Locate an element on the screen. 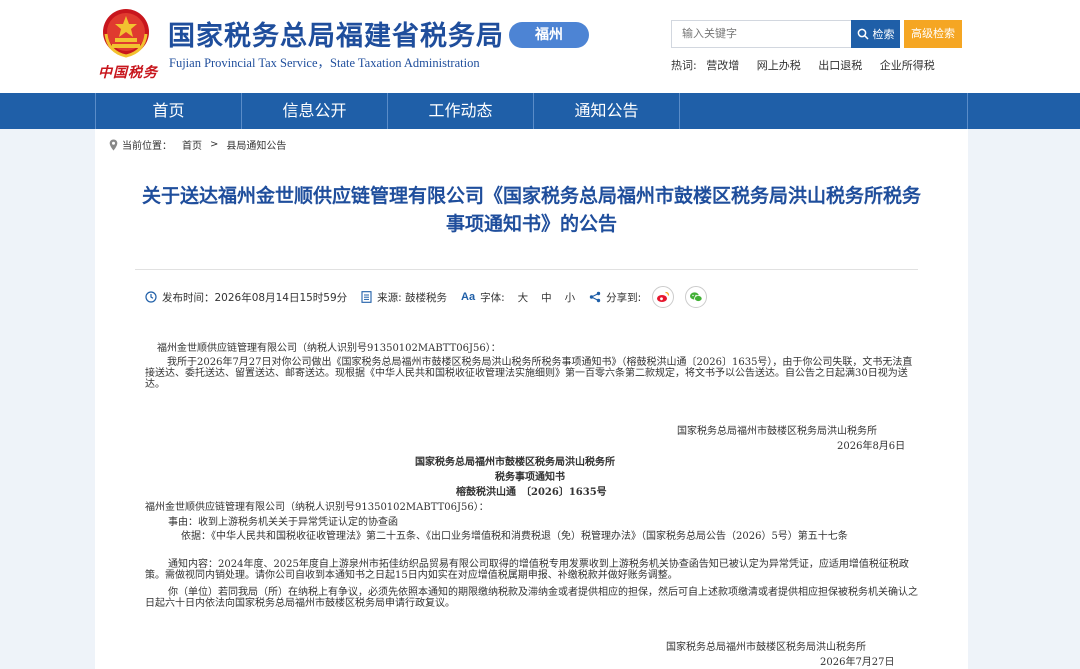 This screenshot has width=1080, height=669. nav-item-info-disclosure: 信息公开 is located at coordinates (314, 111).